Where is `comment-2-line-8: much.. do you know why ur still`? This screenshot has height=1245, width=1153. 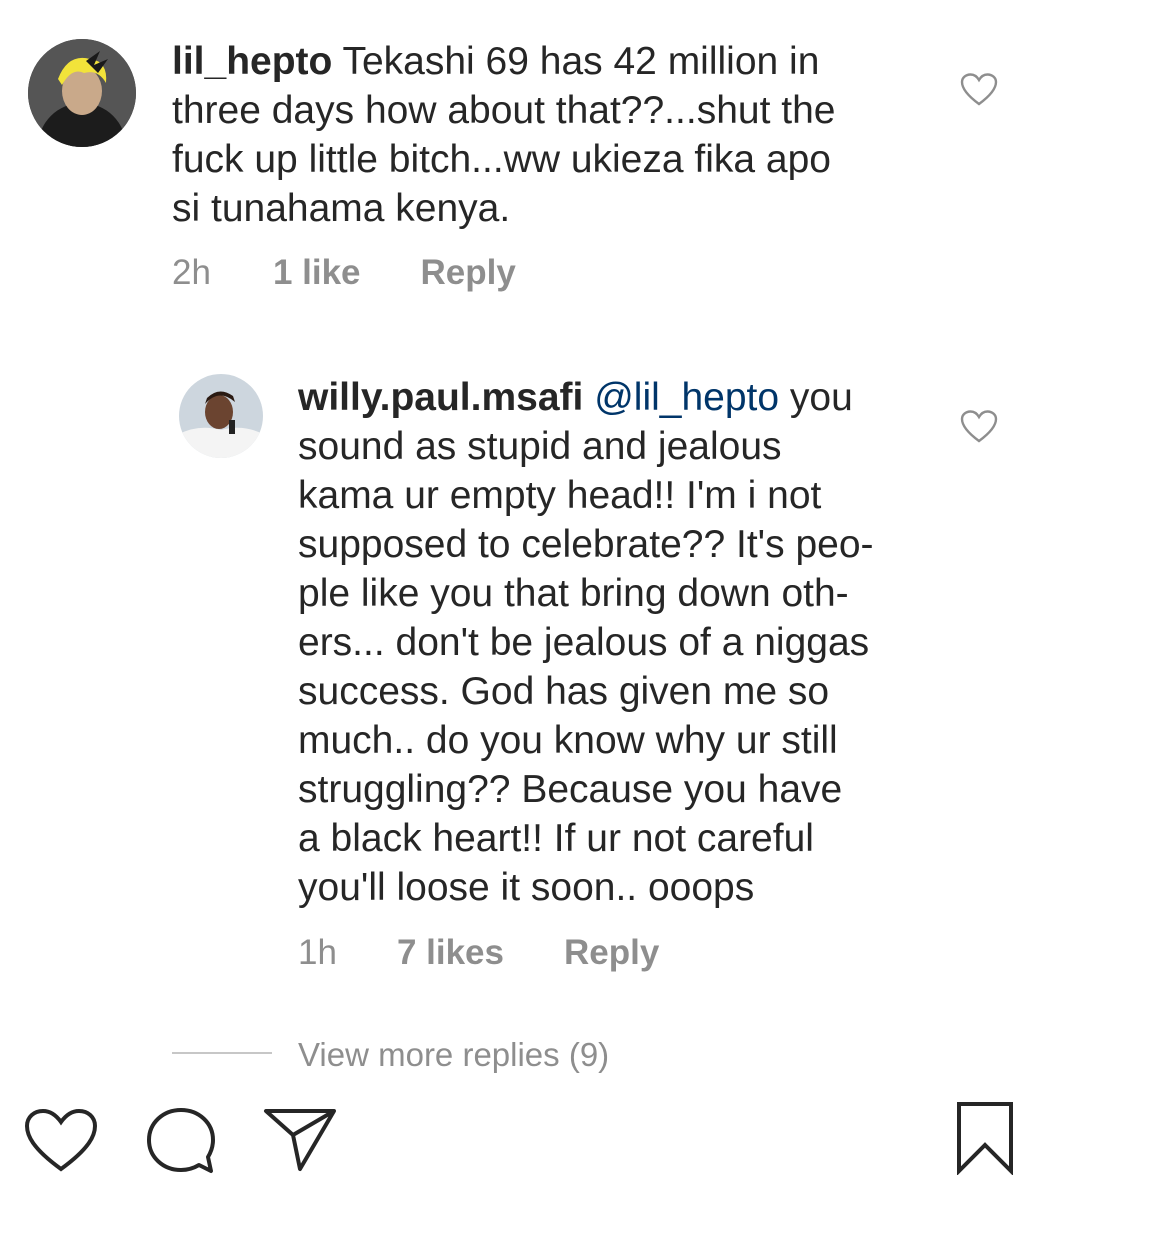 comment-2-line-8: much.. do you know why ur still is located at coordinates (568, 740).